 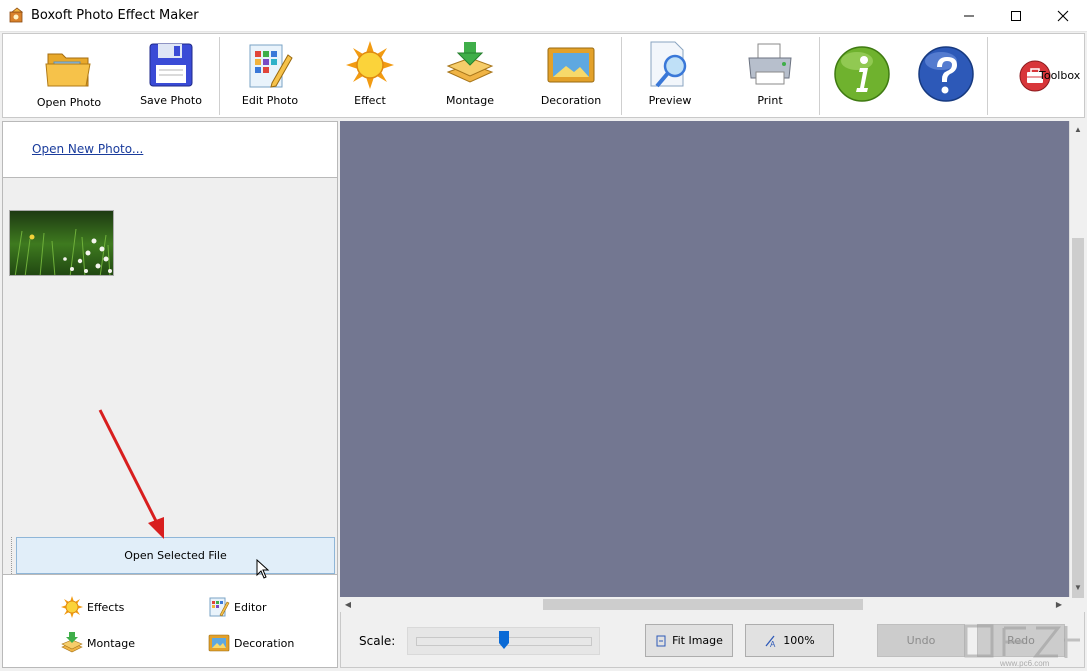 I want to click on fit-image-label: Fit Image, so click(x=697, y=640).